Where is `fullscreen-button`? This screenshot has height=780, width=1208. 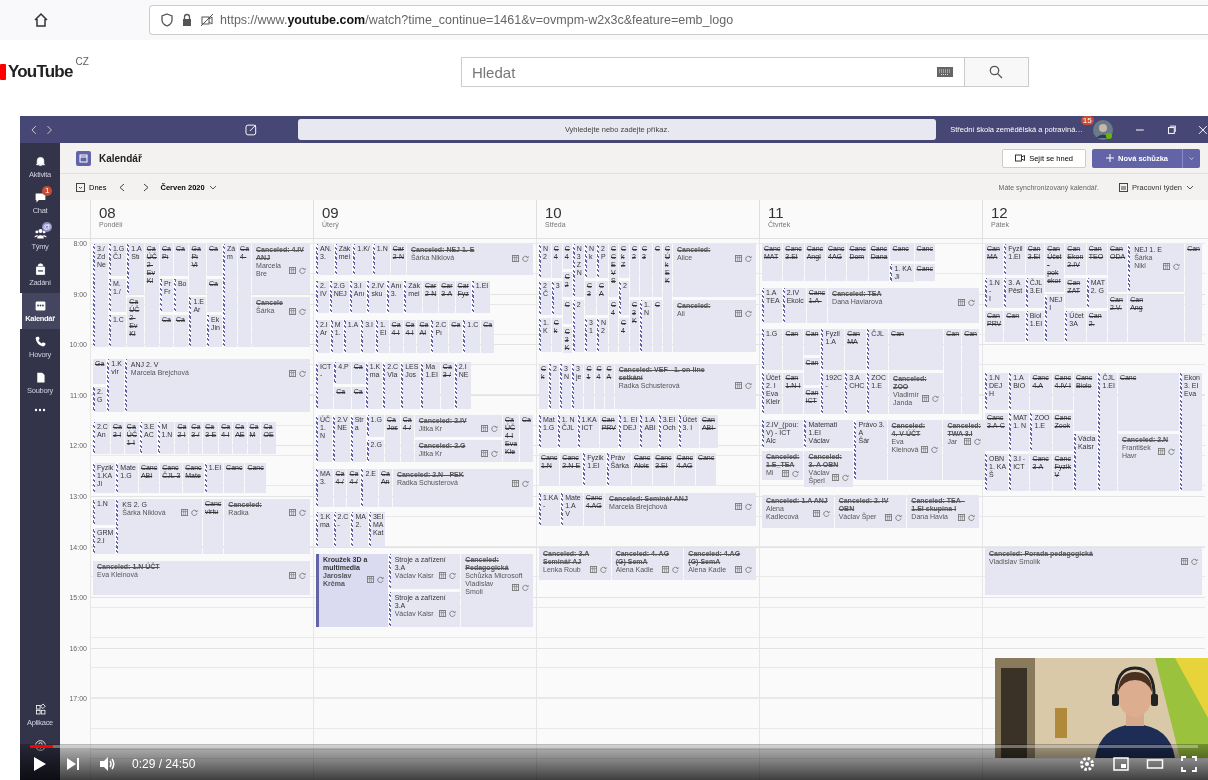 fullscreen-button is located at coordinates (1189, 764).